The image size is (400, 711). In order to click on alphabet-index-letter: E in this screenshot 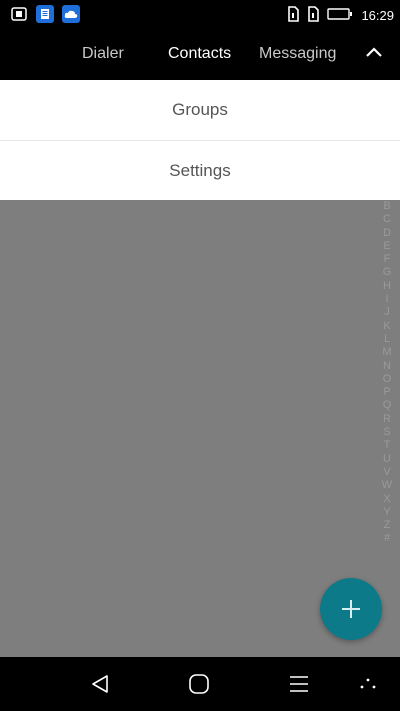, I will do `click(386, 246)`.